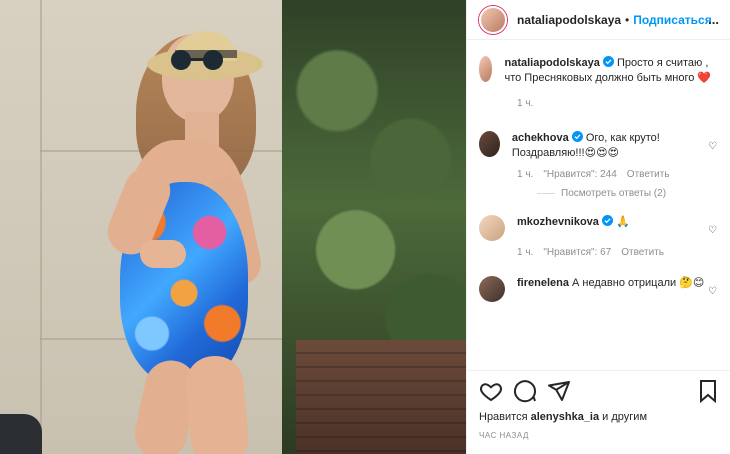 This screenshot has height=454, width=730. Describe the element at coordinates (491, 391) in the screenshot. I see `heart-icon` at that location.